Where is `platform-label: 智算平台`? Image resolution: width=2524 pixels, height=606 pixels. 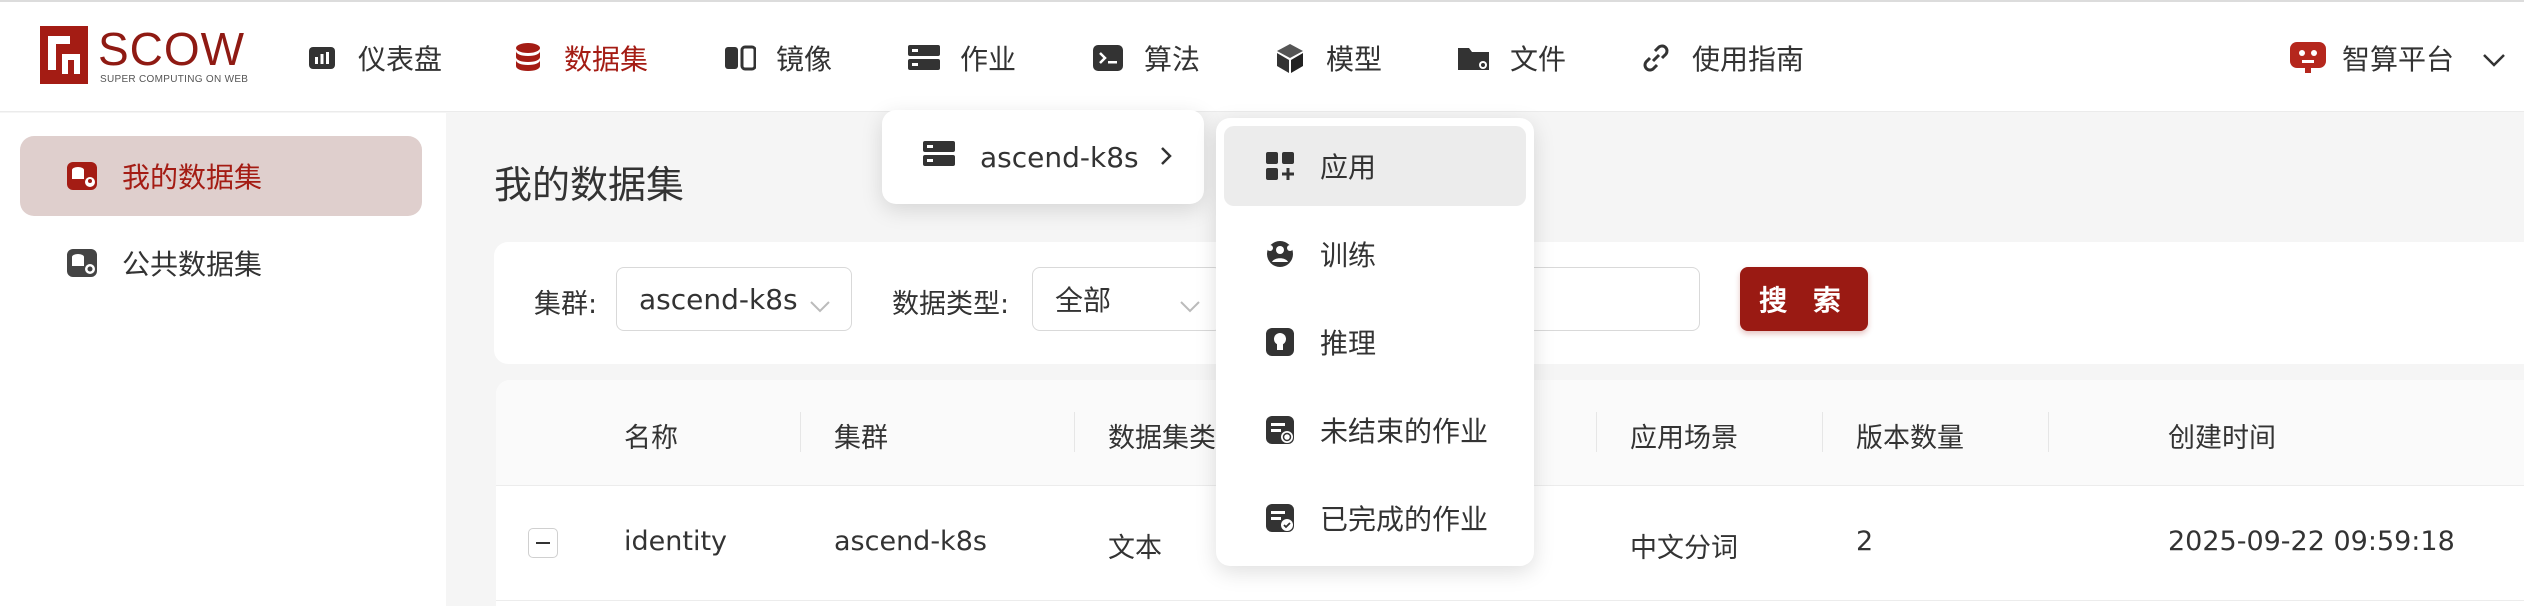
platform-label: 智算平台 is located at coordinates (2398, 59).